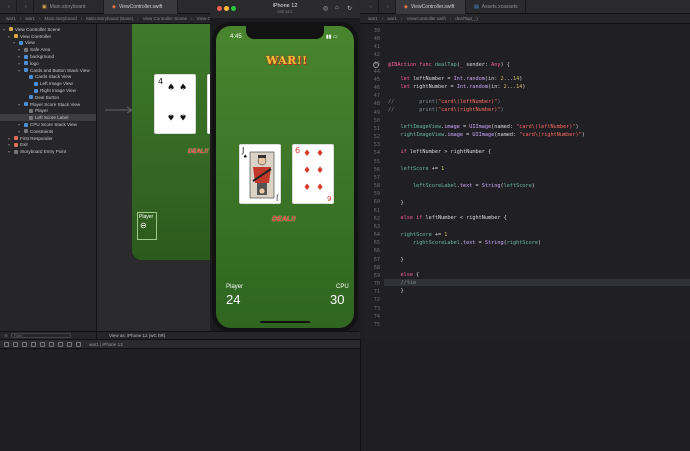 The height and width of the screenshot is (451, 690). I want to click on outline-item: ▾ First Responder, so click(48, 138).